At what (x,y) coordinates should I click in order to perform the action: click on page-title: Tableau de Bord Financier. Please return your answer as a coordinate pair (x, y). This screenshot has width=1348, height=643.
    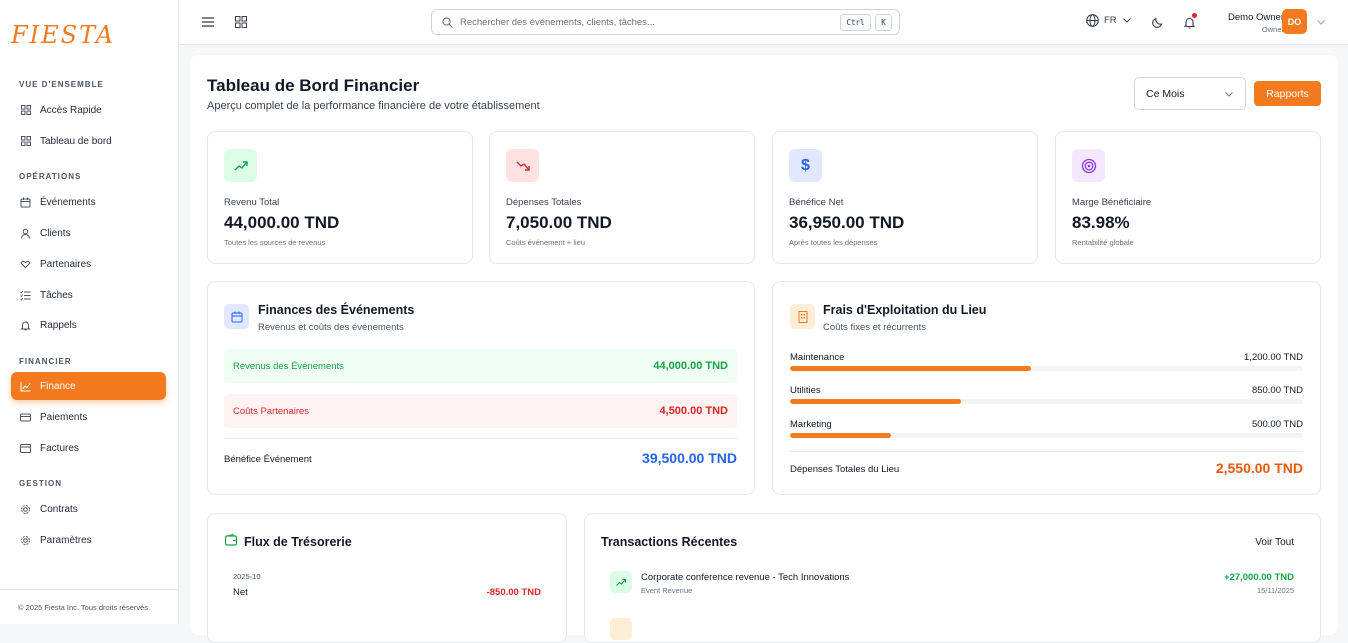
    Looking at the image, I should click on (313, 85).